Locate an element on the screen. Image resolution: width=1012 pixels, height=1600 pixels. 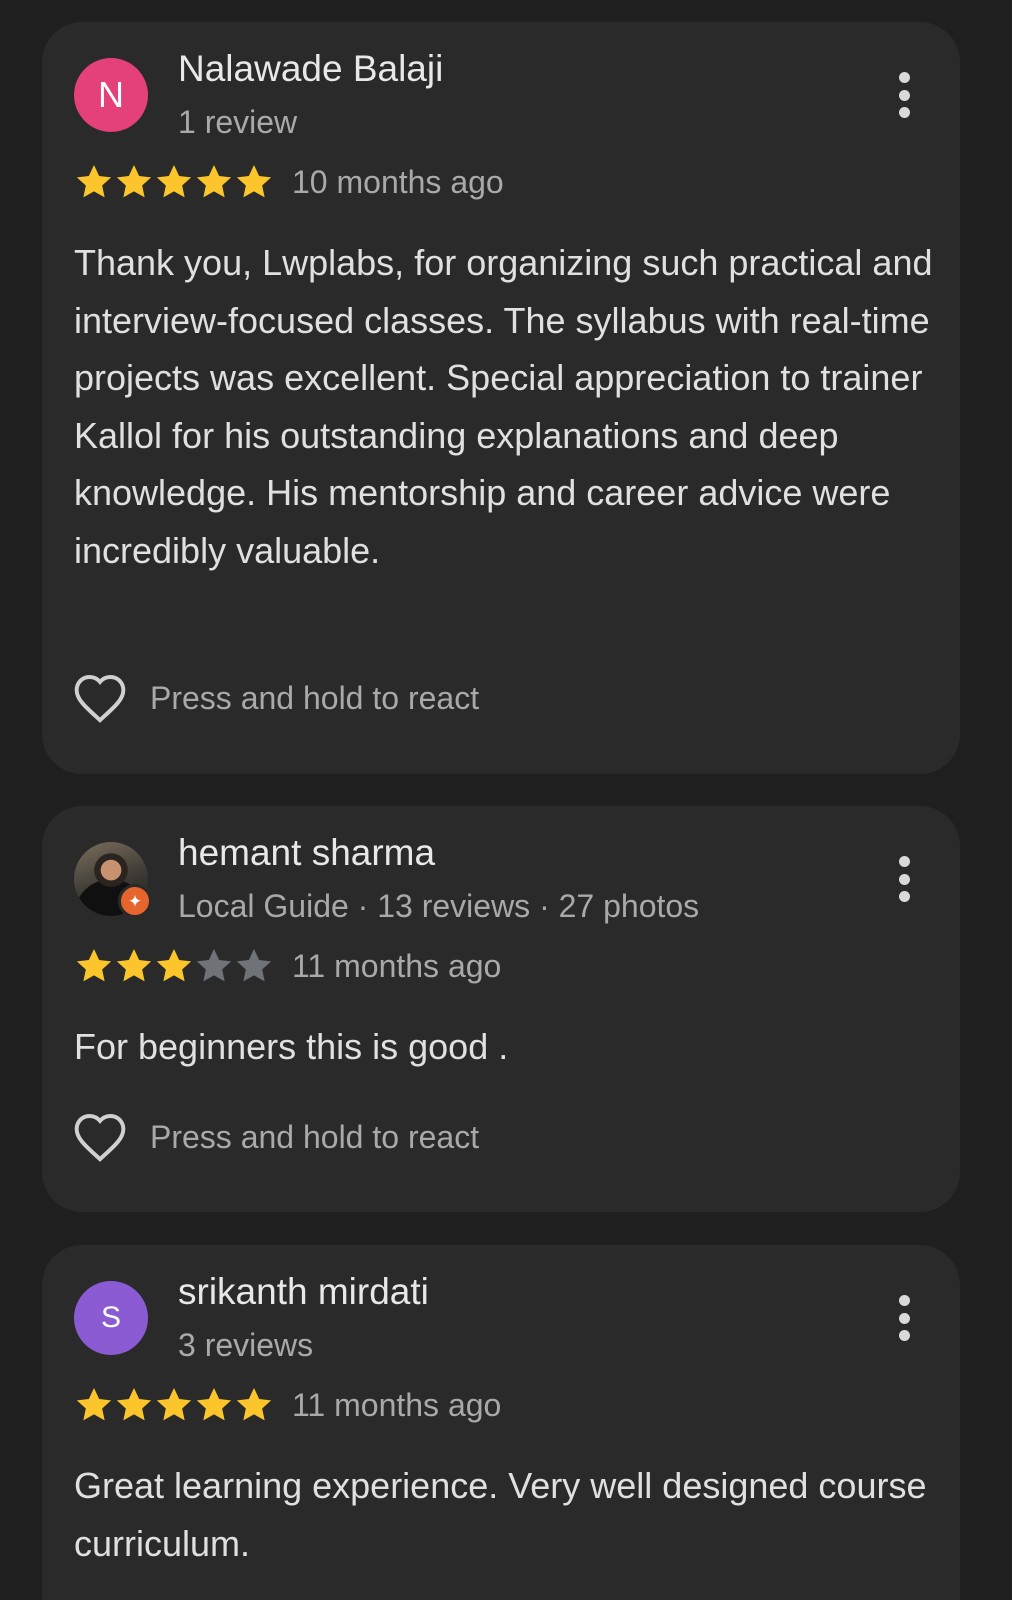
local-guide-badge-icon: ✦ is located at coordinates (135, 901).